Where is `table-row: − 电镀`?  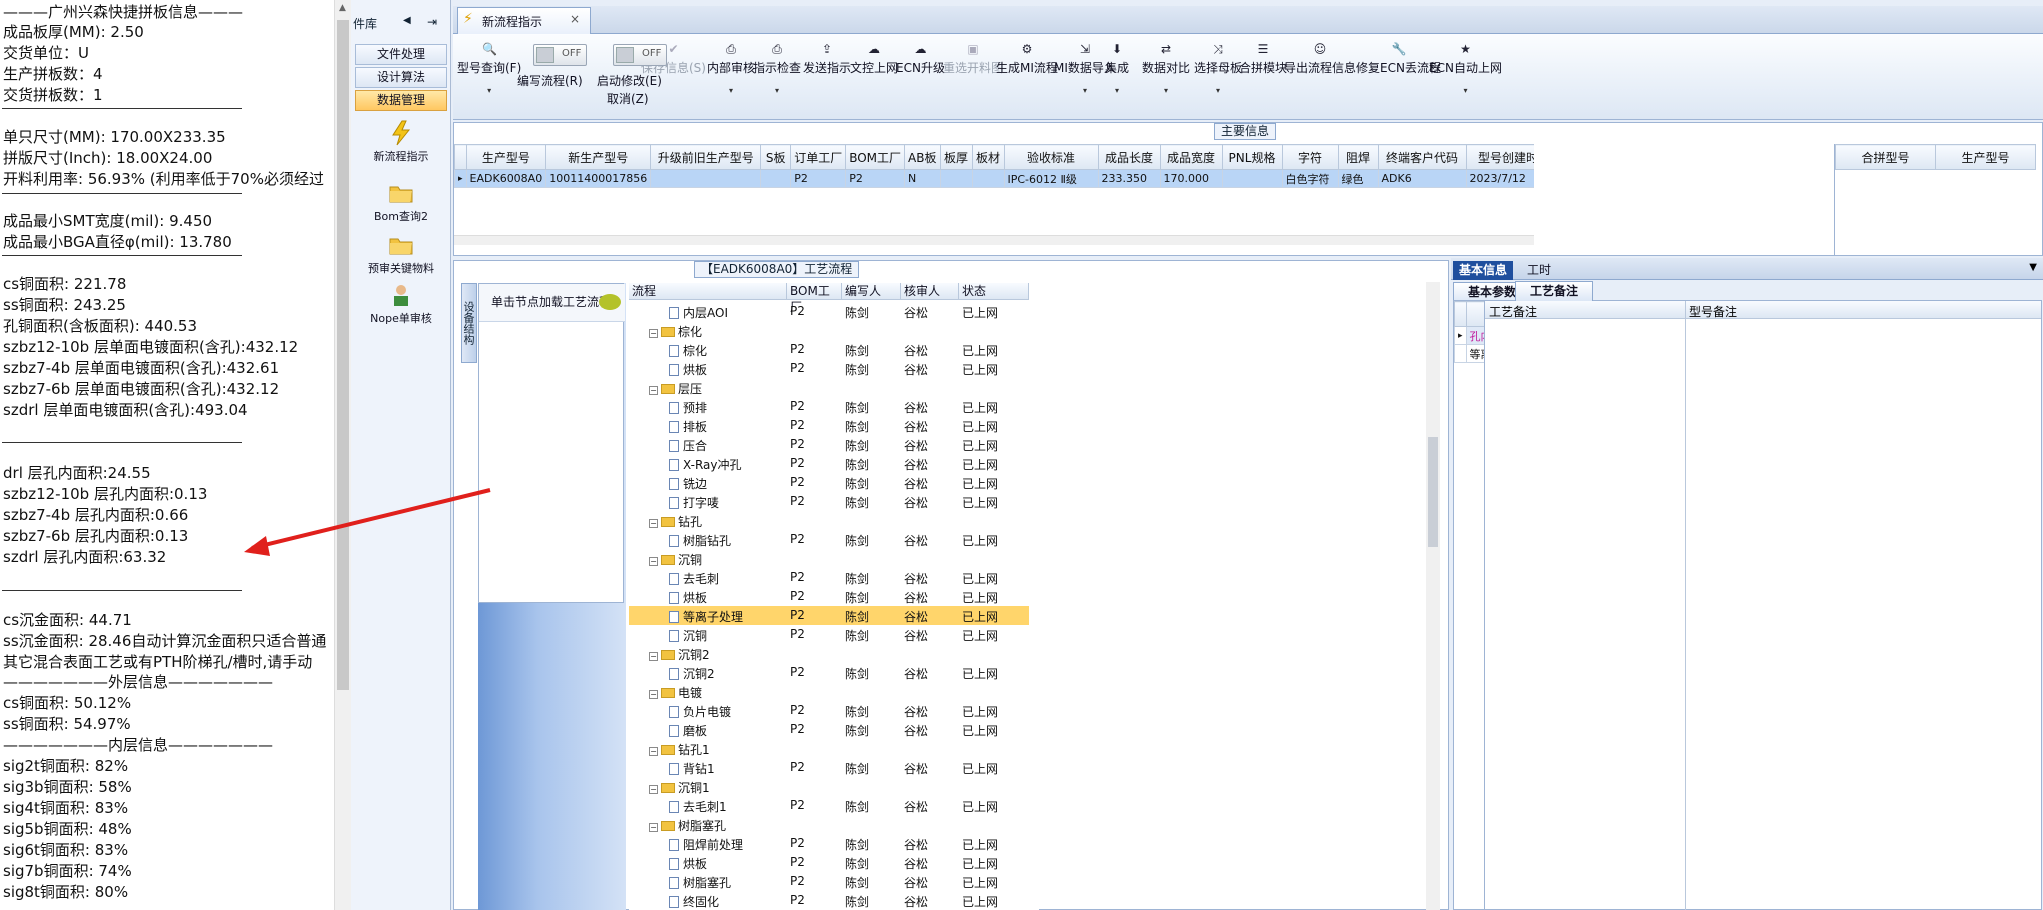
table-row: − 电镀 is located at coordinates (829, 691).